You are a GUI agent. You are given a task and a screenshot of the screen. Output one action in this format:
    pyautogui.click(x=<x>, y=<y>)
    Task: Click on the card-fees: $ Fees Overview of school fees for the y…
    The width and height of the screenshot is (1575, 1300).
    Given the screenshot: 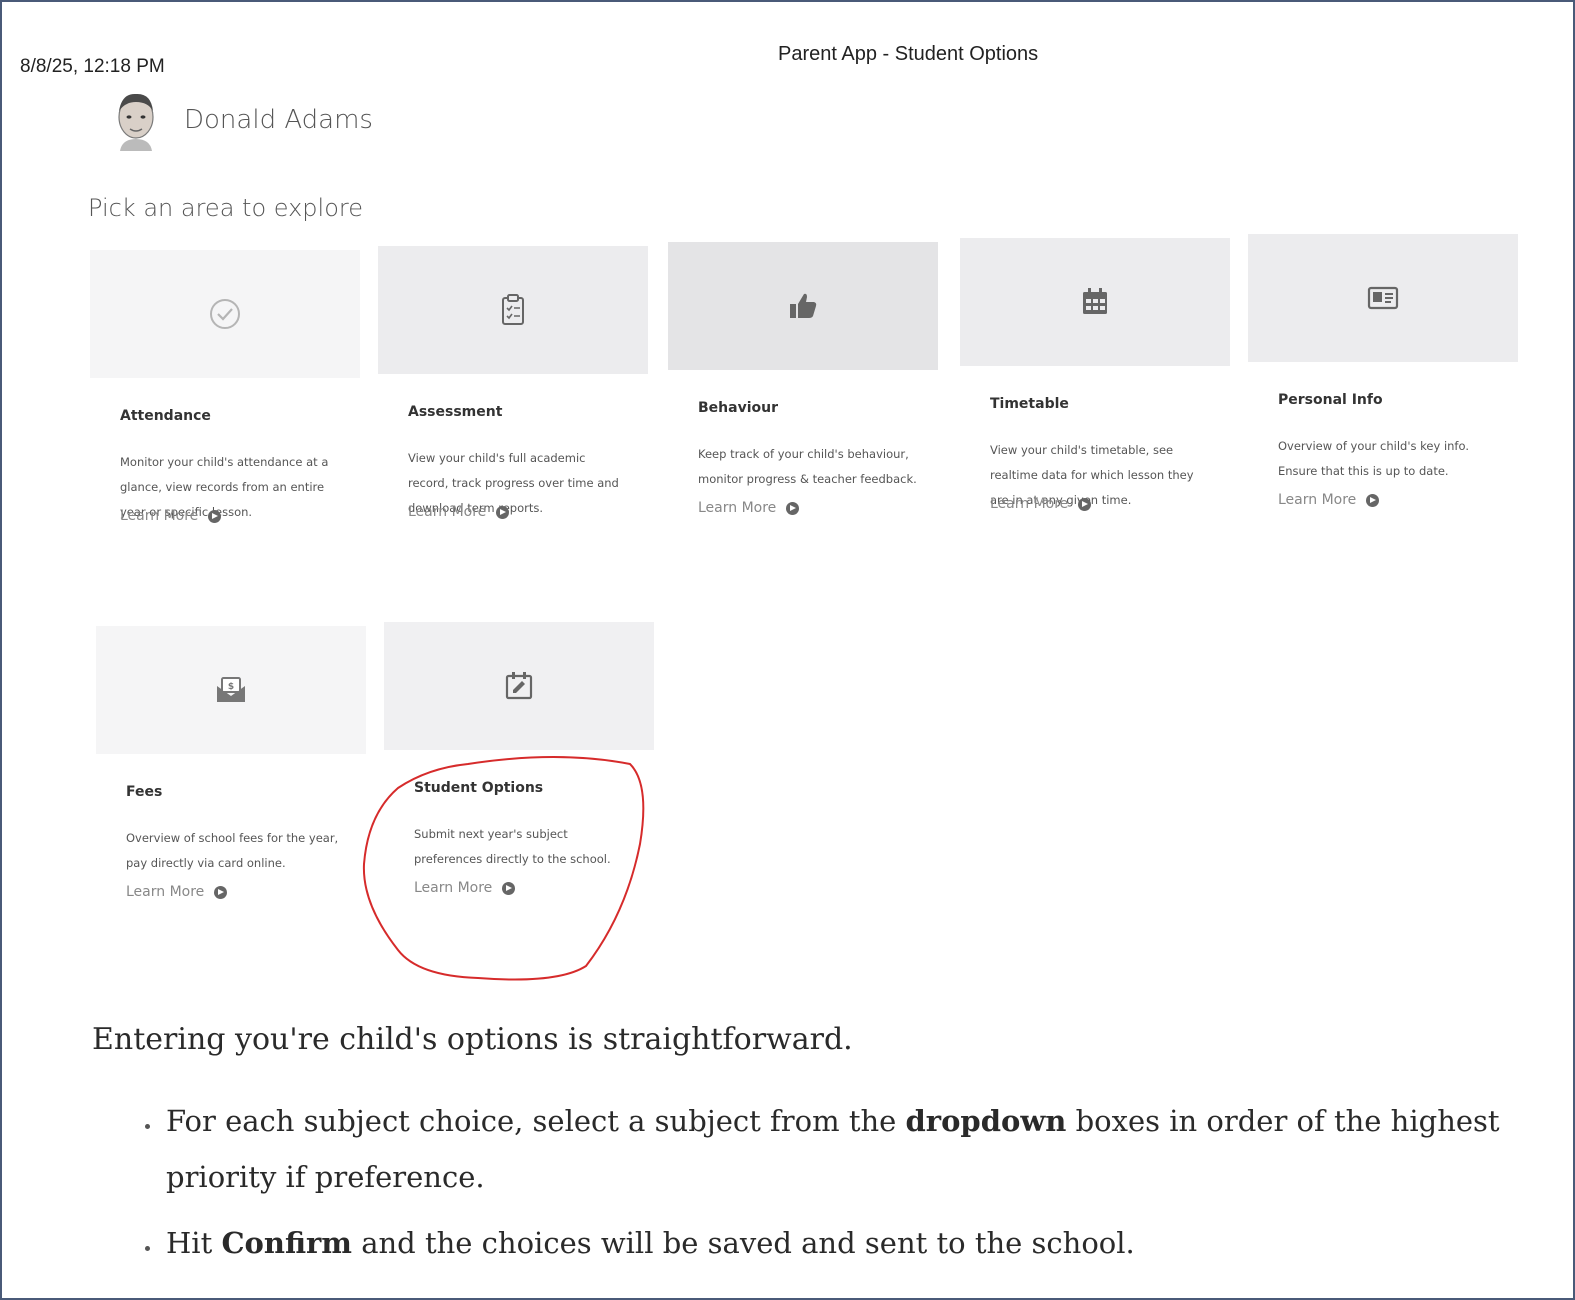 What is the action you would take?
    pyautogui.click(x=231, y=806)
    